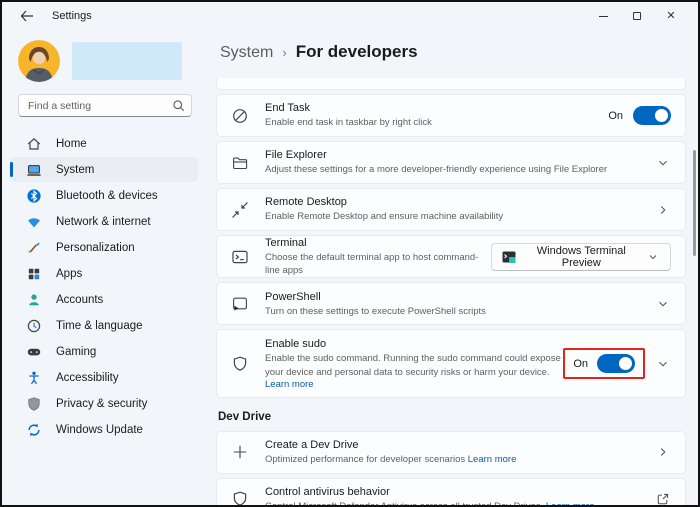  Describe the element at coordinates (69, 273) in the screenshot. I see `sidebar-item-label: Apps` at that location.